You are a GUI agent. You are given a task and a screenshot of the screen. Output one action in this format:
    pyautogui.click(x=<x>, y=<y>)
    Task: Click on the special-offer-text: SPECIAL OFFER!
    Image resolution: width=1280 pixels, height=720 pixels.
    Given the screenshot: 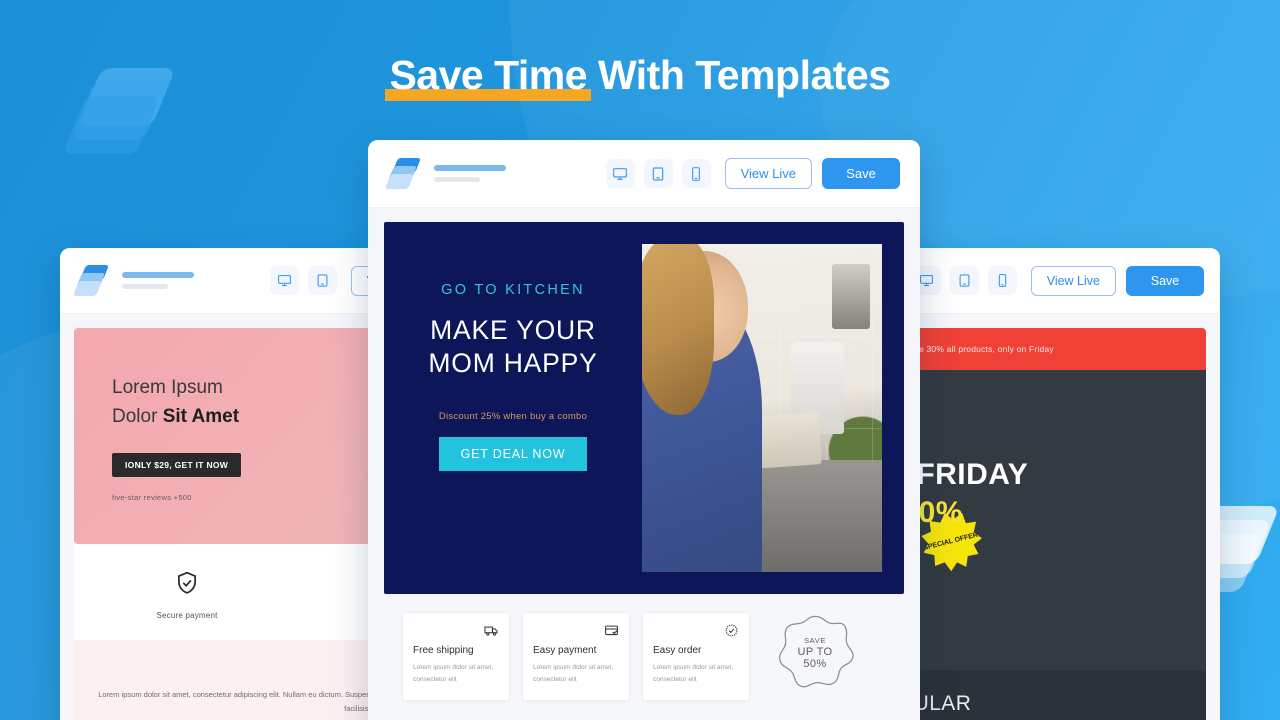 What is the action you would take?
    pyautogui.click(x=951, y=541)
    